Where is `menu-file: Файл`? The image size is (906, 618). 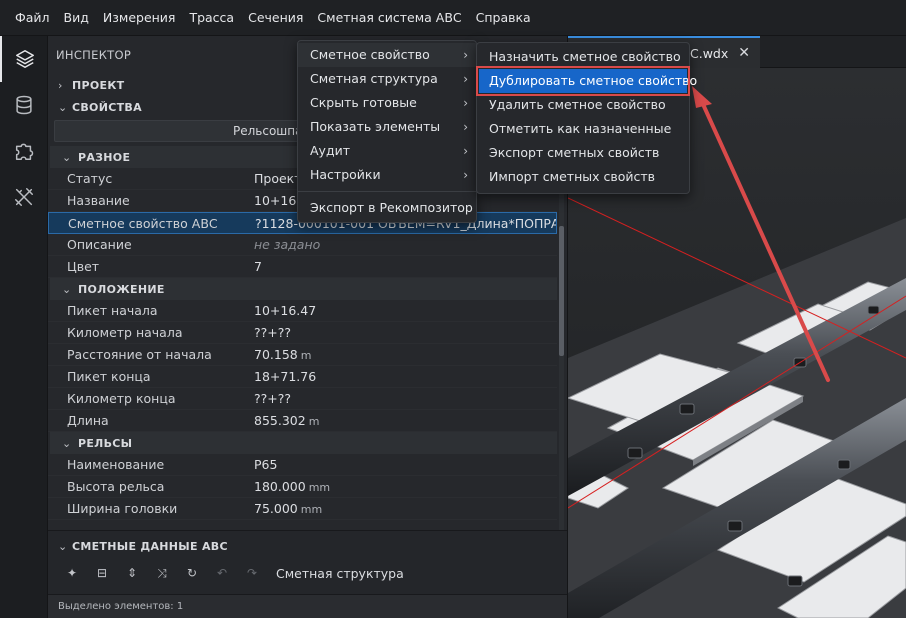 menu-file: Файл is located at coordinates (32, 17).